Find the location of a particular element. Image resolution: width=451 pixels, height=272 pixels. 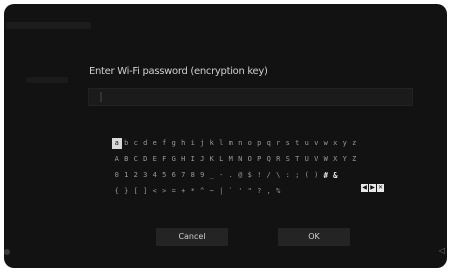

keyboard-key: ` is located at coordinates (231, 191).